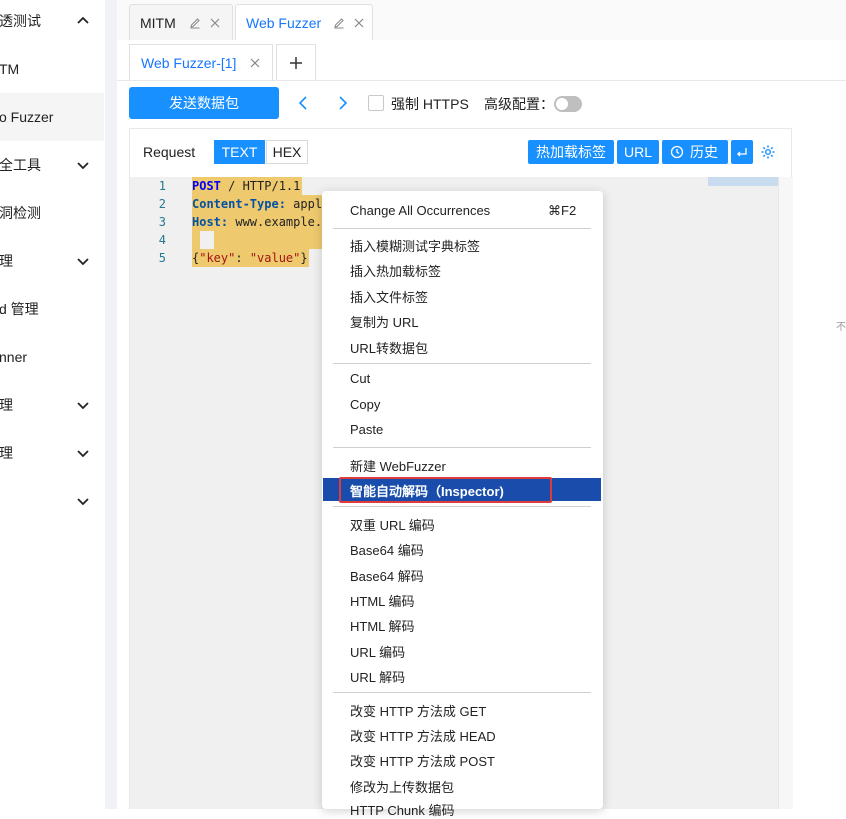 The height and width of the screenshot is (819, 846). Describe the element at coordinates (242, 258) in the screenshot. I see `code-token: :` at that location.